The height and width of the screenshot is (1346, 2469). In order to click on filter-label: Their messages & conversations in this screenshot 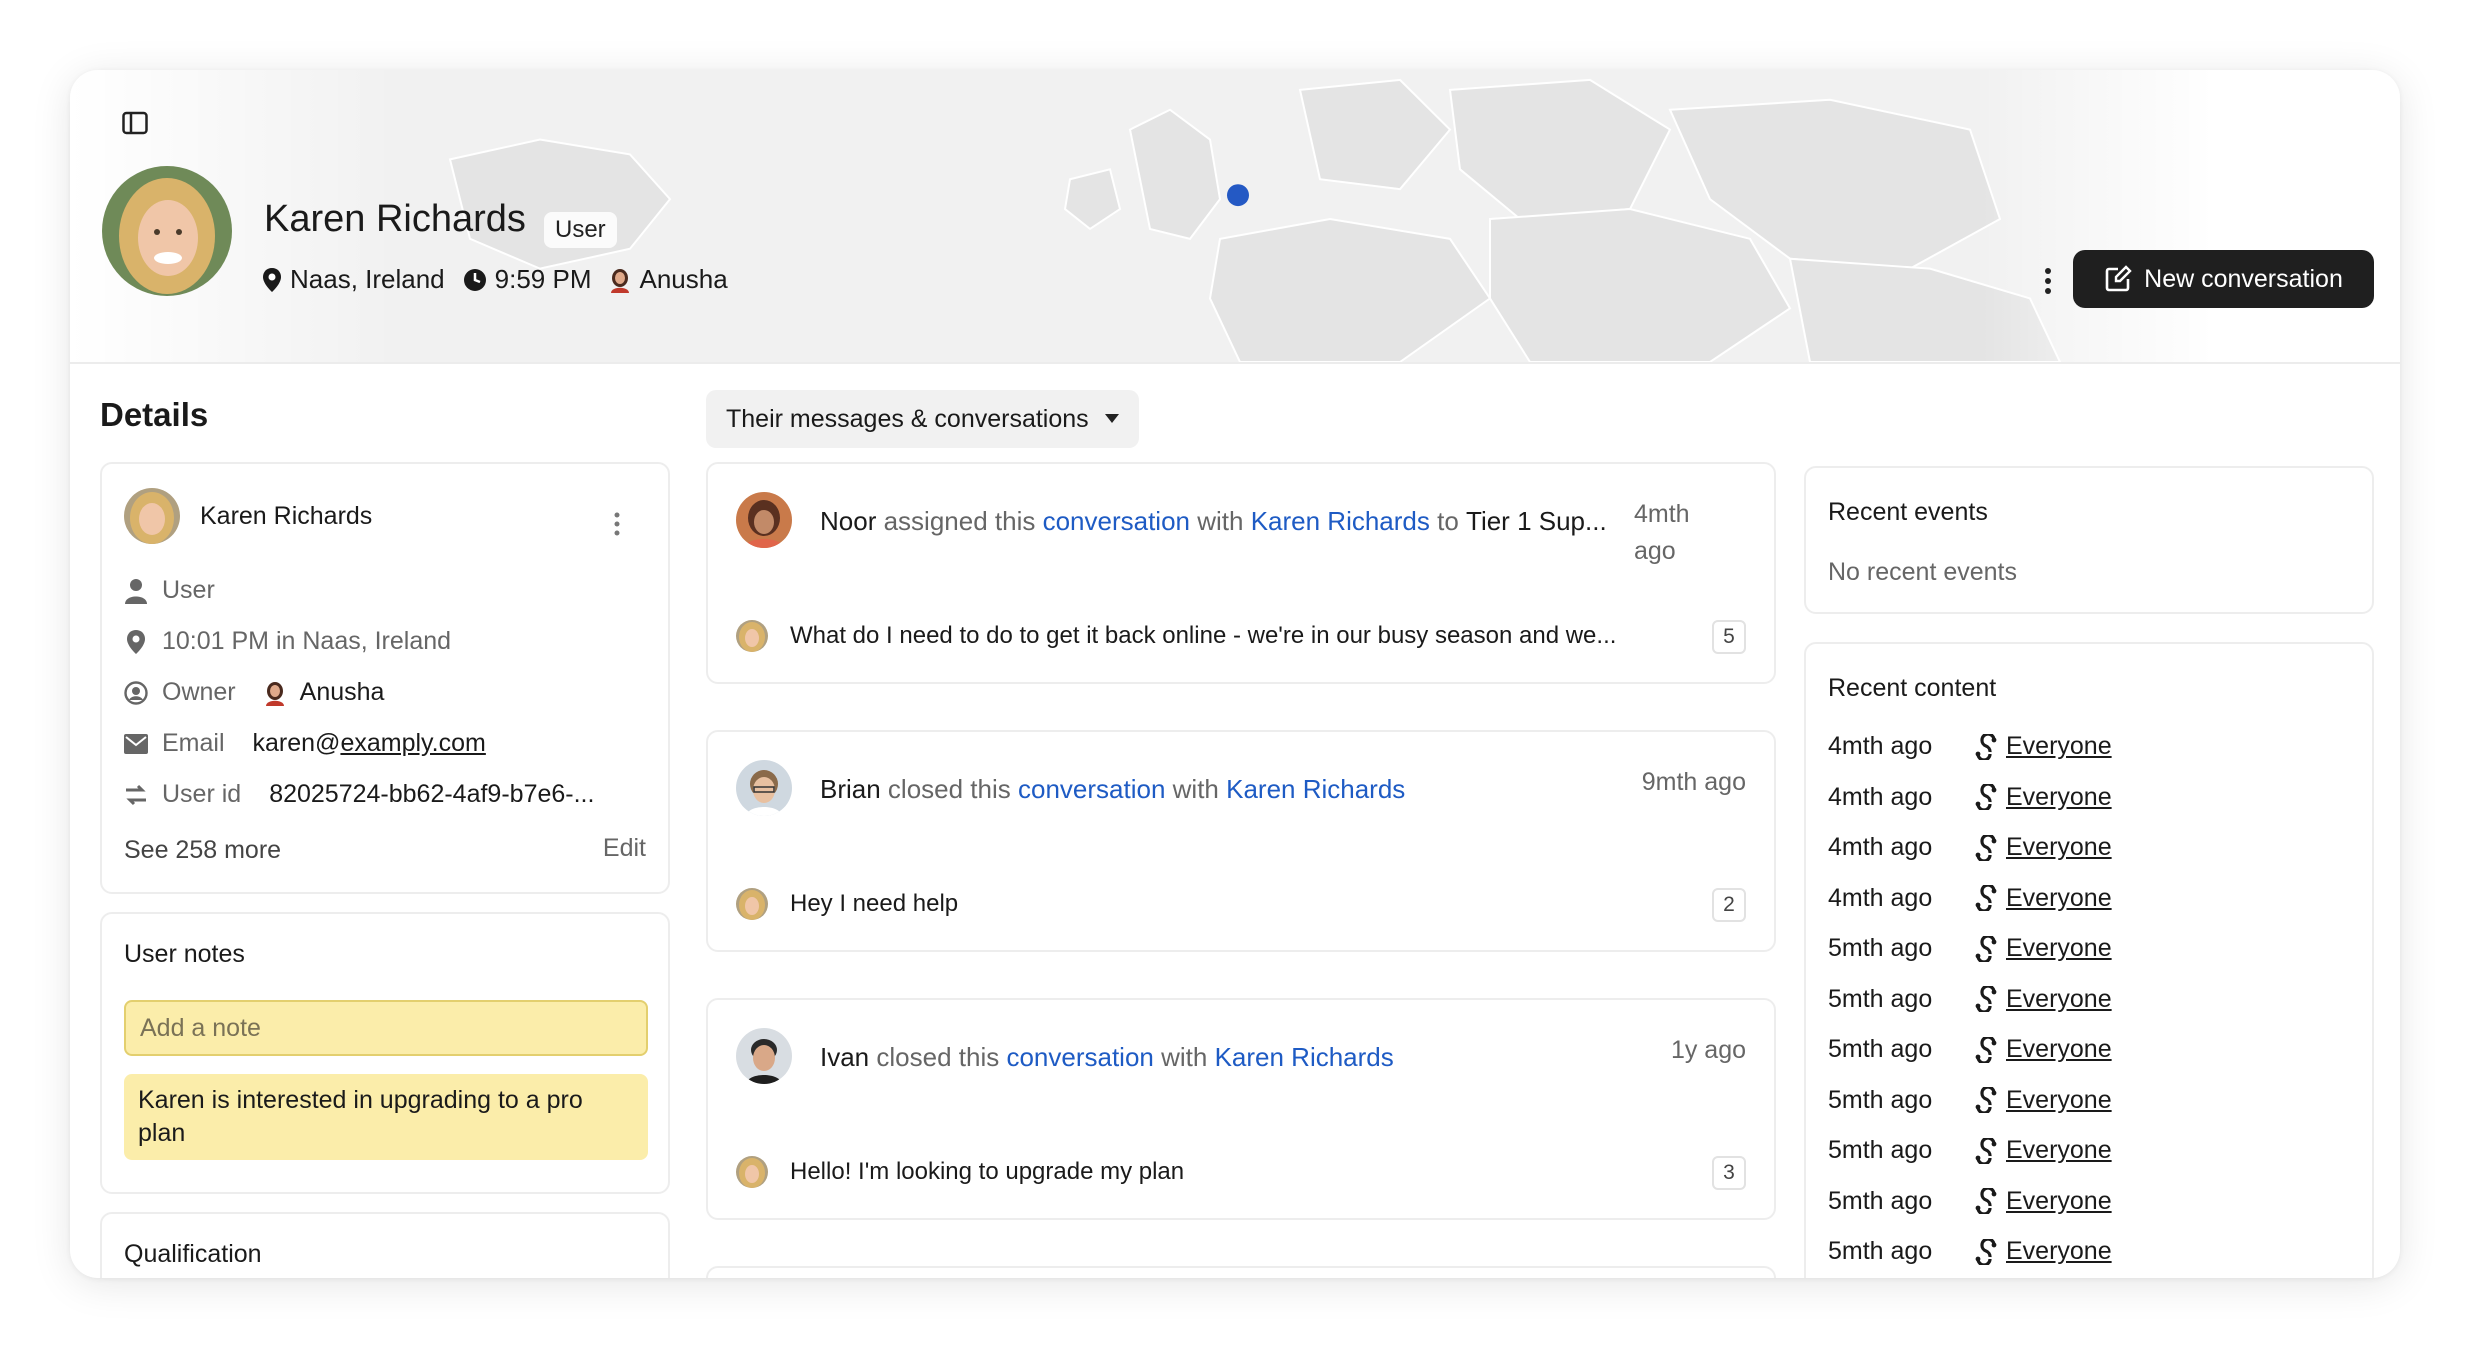, I will do `click(907, 418)`.